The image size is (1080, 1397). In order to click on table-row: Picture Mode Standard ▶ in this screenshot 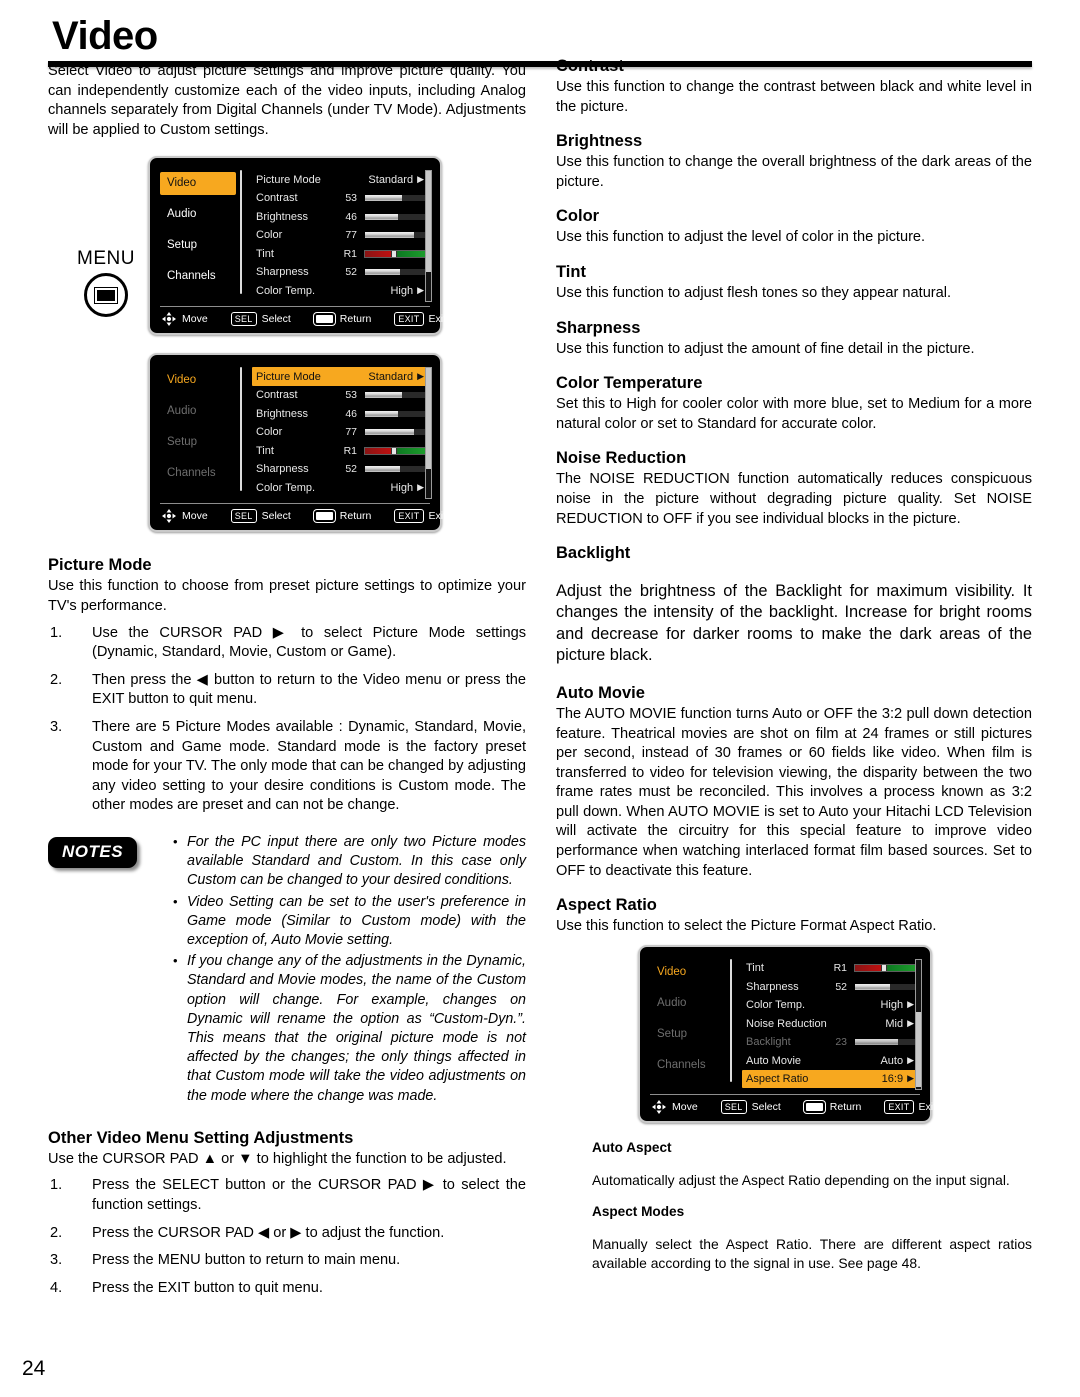, I will do `click(341, 179)`.